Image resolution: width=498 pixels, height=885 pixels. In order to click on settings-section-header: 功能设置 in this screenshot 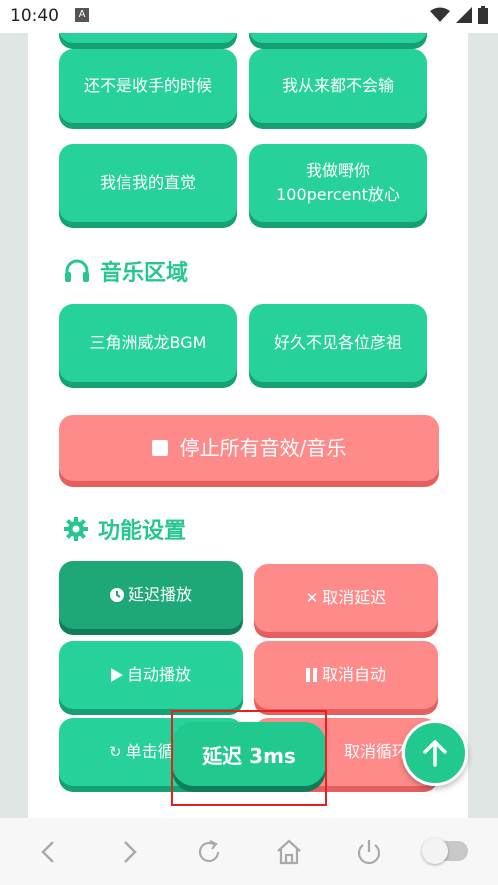, I will do `click(125, 529)`.